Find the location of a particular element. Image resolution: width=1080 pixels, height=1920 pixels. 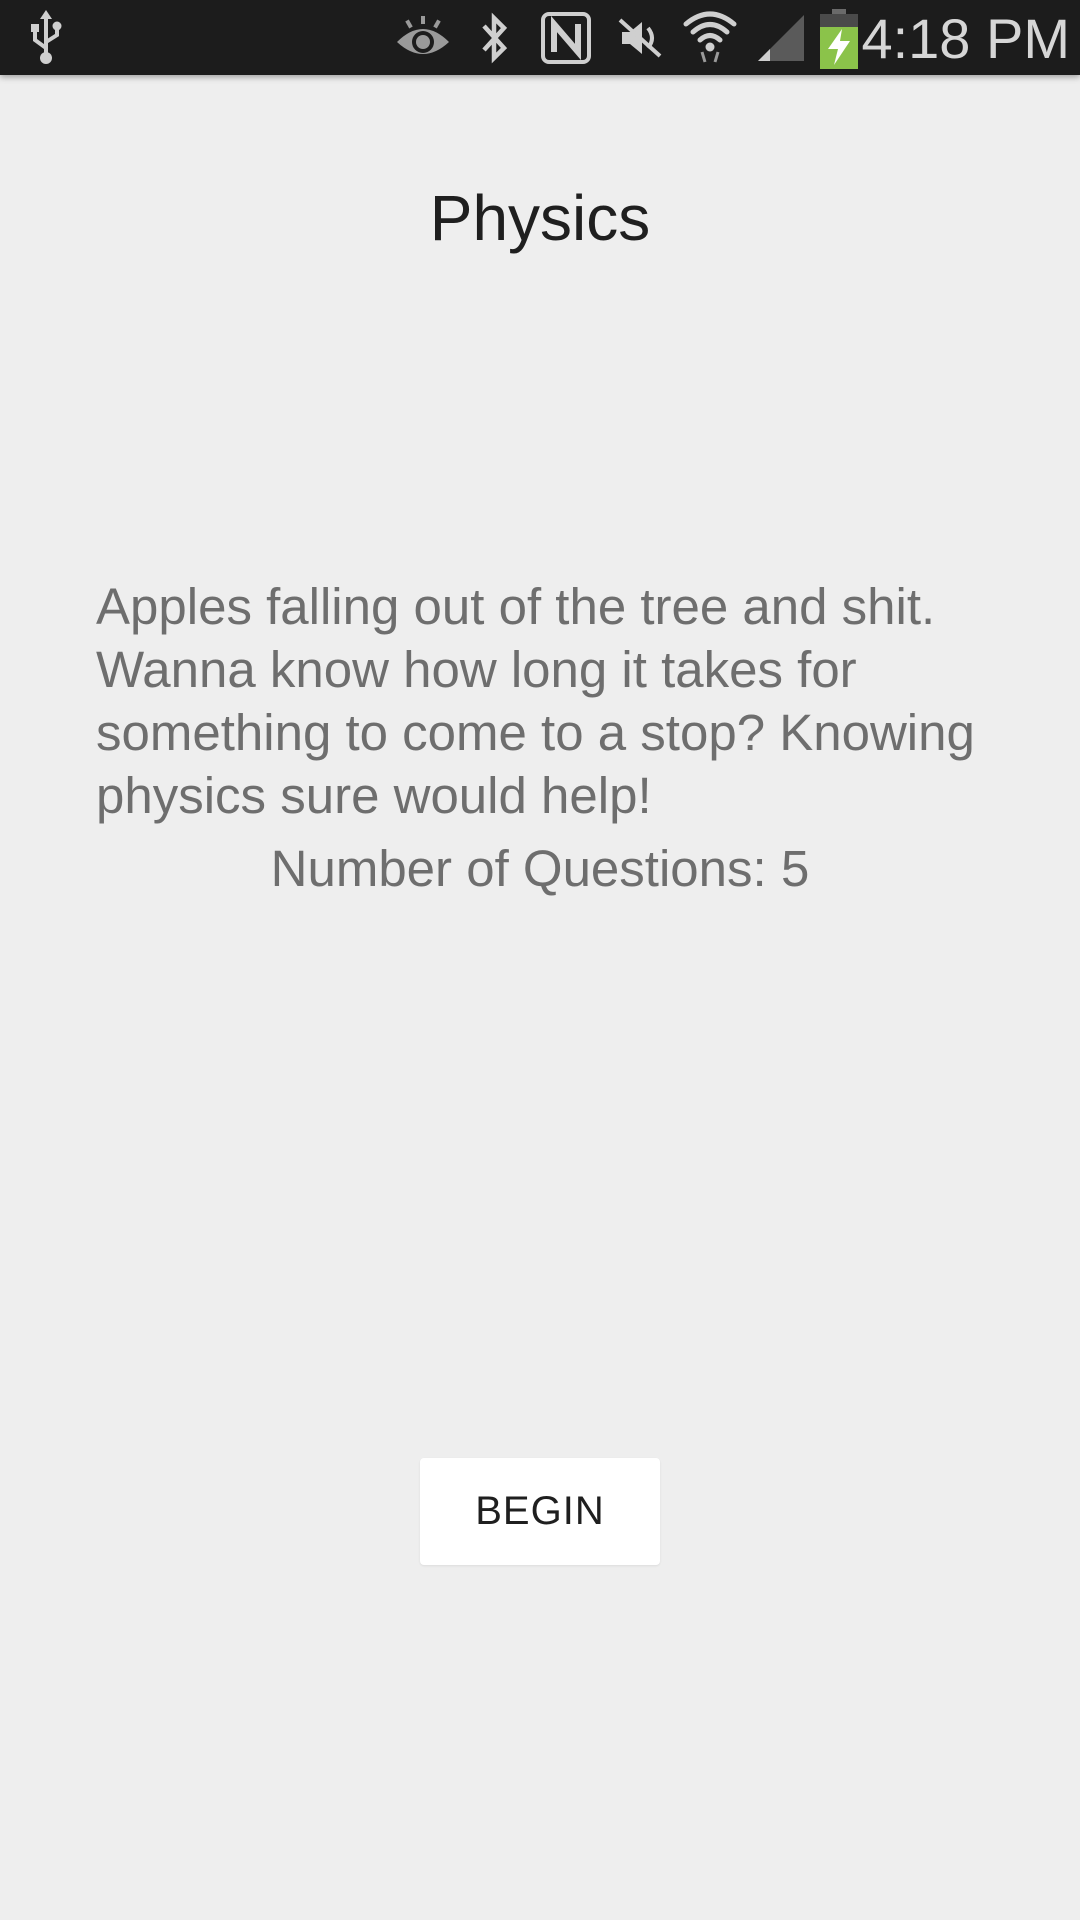

begin-button: BEGIN is located at coordinates (540, 1511).